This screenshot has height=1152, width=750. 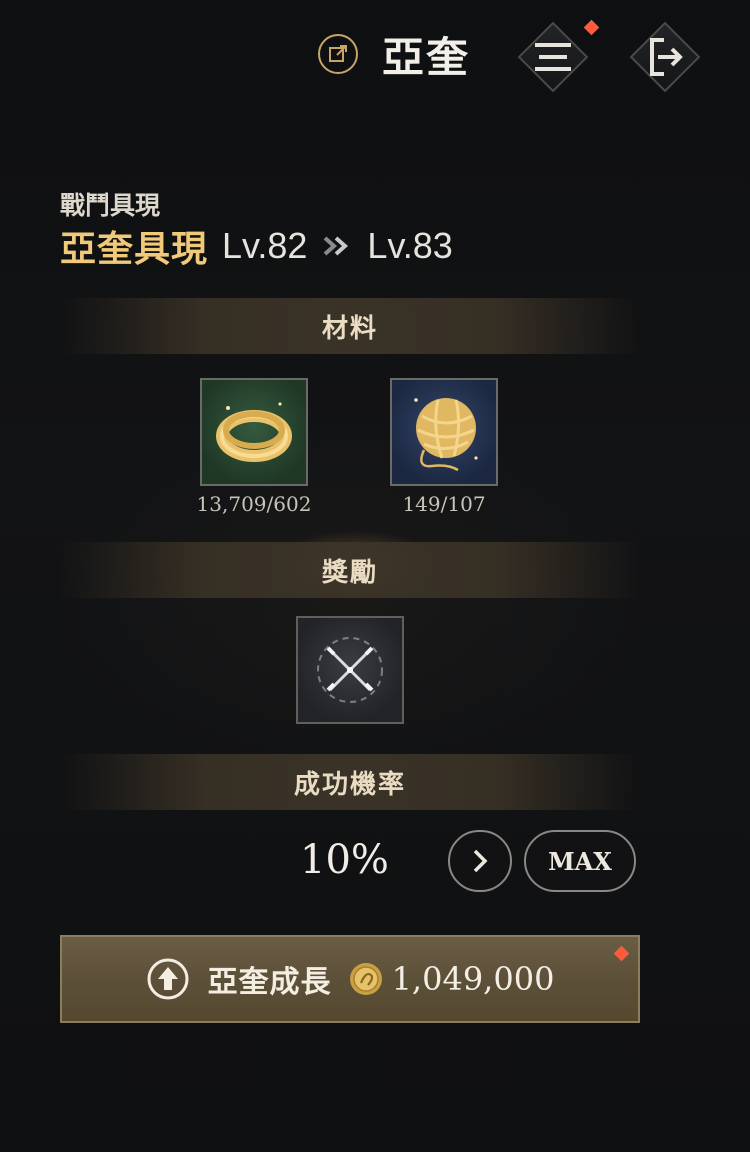 I want to click on gold-coin-icon, so click(x=365, y=979).